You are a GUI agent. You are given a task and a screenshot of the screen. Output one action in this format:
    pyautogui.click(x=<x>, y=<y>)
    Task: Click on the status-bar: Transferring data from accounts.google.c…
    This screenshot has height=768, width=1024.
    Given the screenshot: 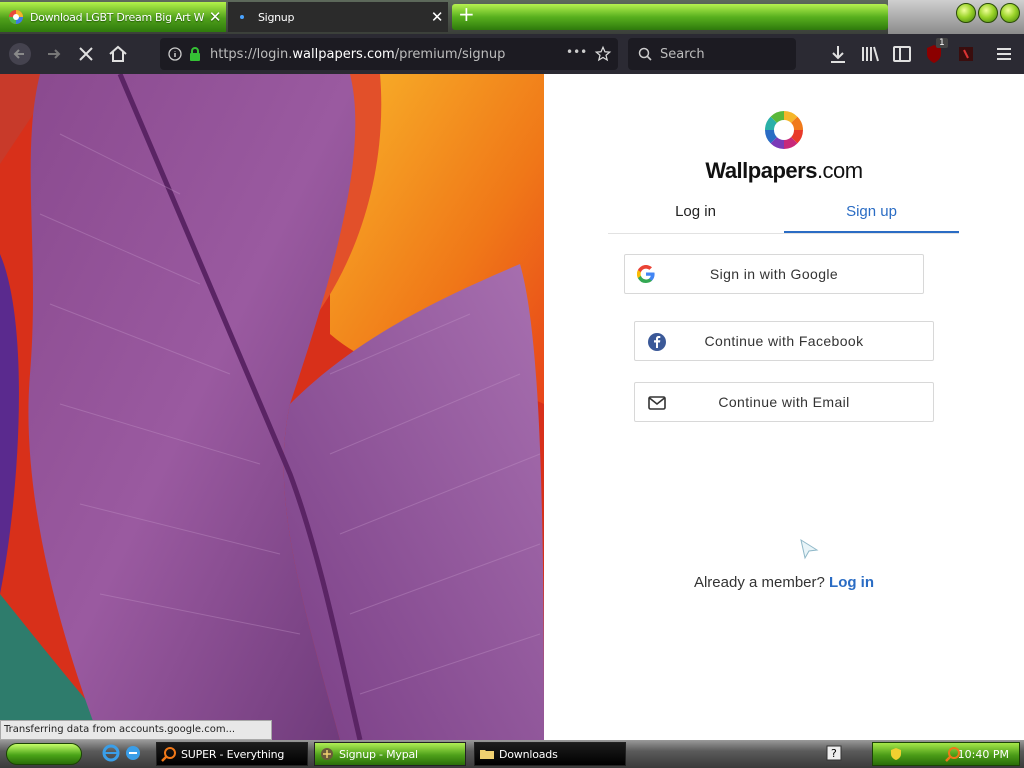 What is the action you would take?
    pyautogui.click(x=136, y=730)
    